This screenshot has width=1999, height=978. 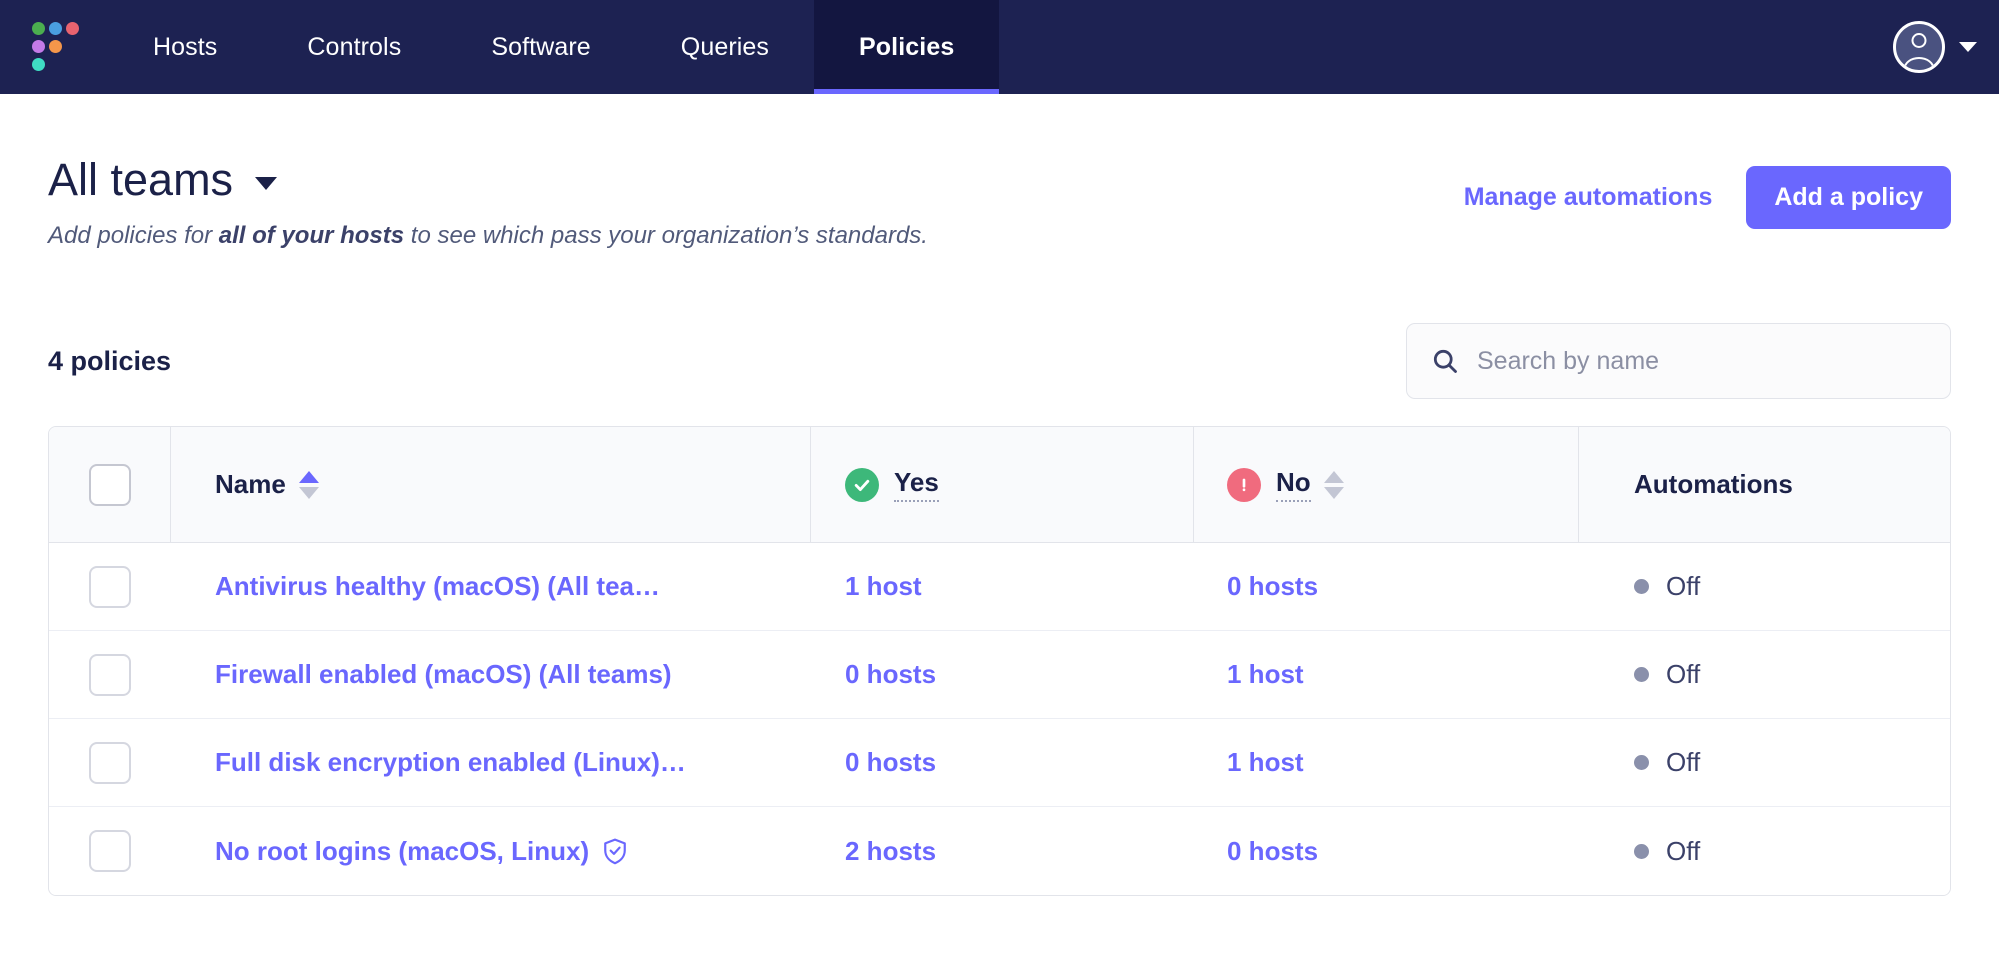 I want to click on select-all-checkbox, so click(x=109, y=484).